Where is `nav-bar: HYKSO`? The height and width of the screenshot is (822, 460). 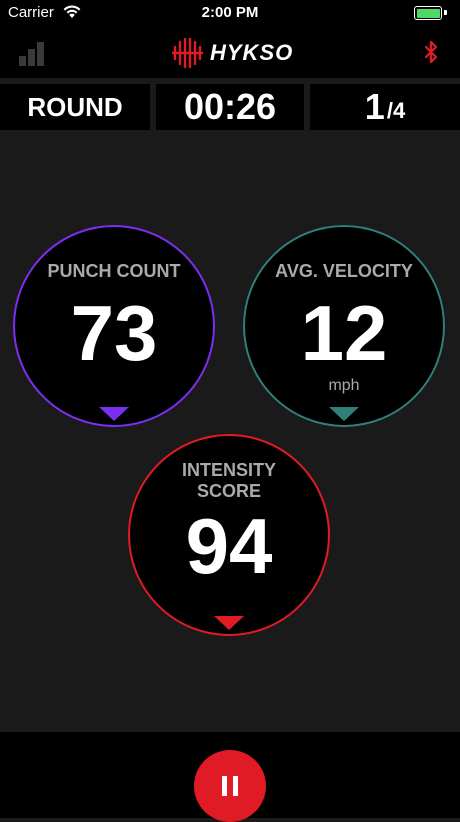 nav-bar: HYKSO is located at coordinates (230, 53).